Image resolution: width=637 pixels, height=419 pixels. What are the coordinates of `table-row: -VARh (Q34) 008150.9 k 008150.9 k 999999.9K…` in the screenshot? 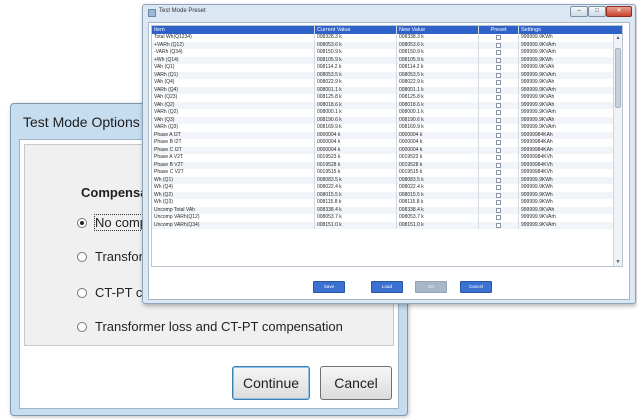 It's located at (387, 53).